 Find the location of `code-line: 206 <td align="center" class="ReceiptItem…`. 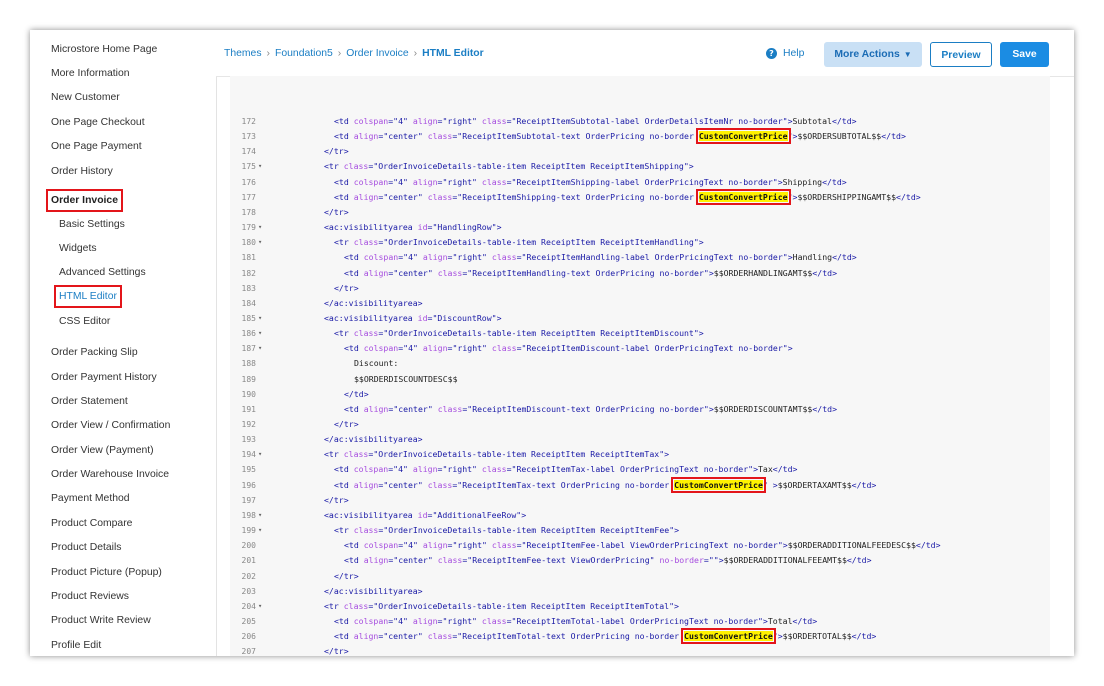

code-line: 206 <td align="center" class="ReceiptItem… is located at coordinates (640, 636).